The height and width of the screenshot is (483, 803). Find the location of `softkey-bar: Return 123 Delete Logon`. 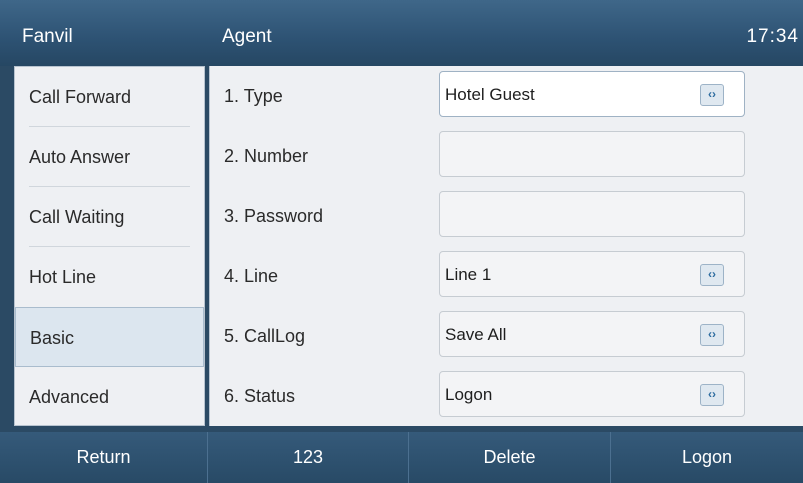

softkey-bar: Return 123 Delete Logon is located at coordinates (401, 457).